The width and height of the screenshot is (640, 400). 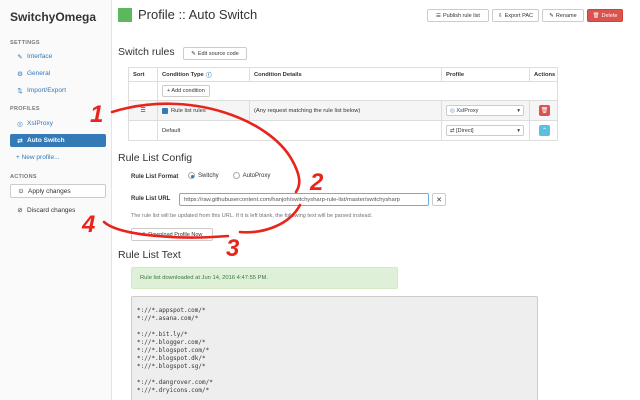 I want to click on annotation-number-2: 2, so click(x=316, y=182).